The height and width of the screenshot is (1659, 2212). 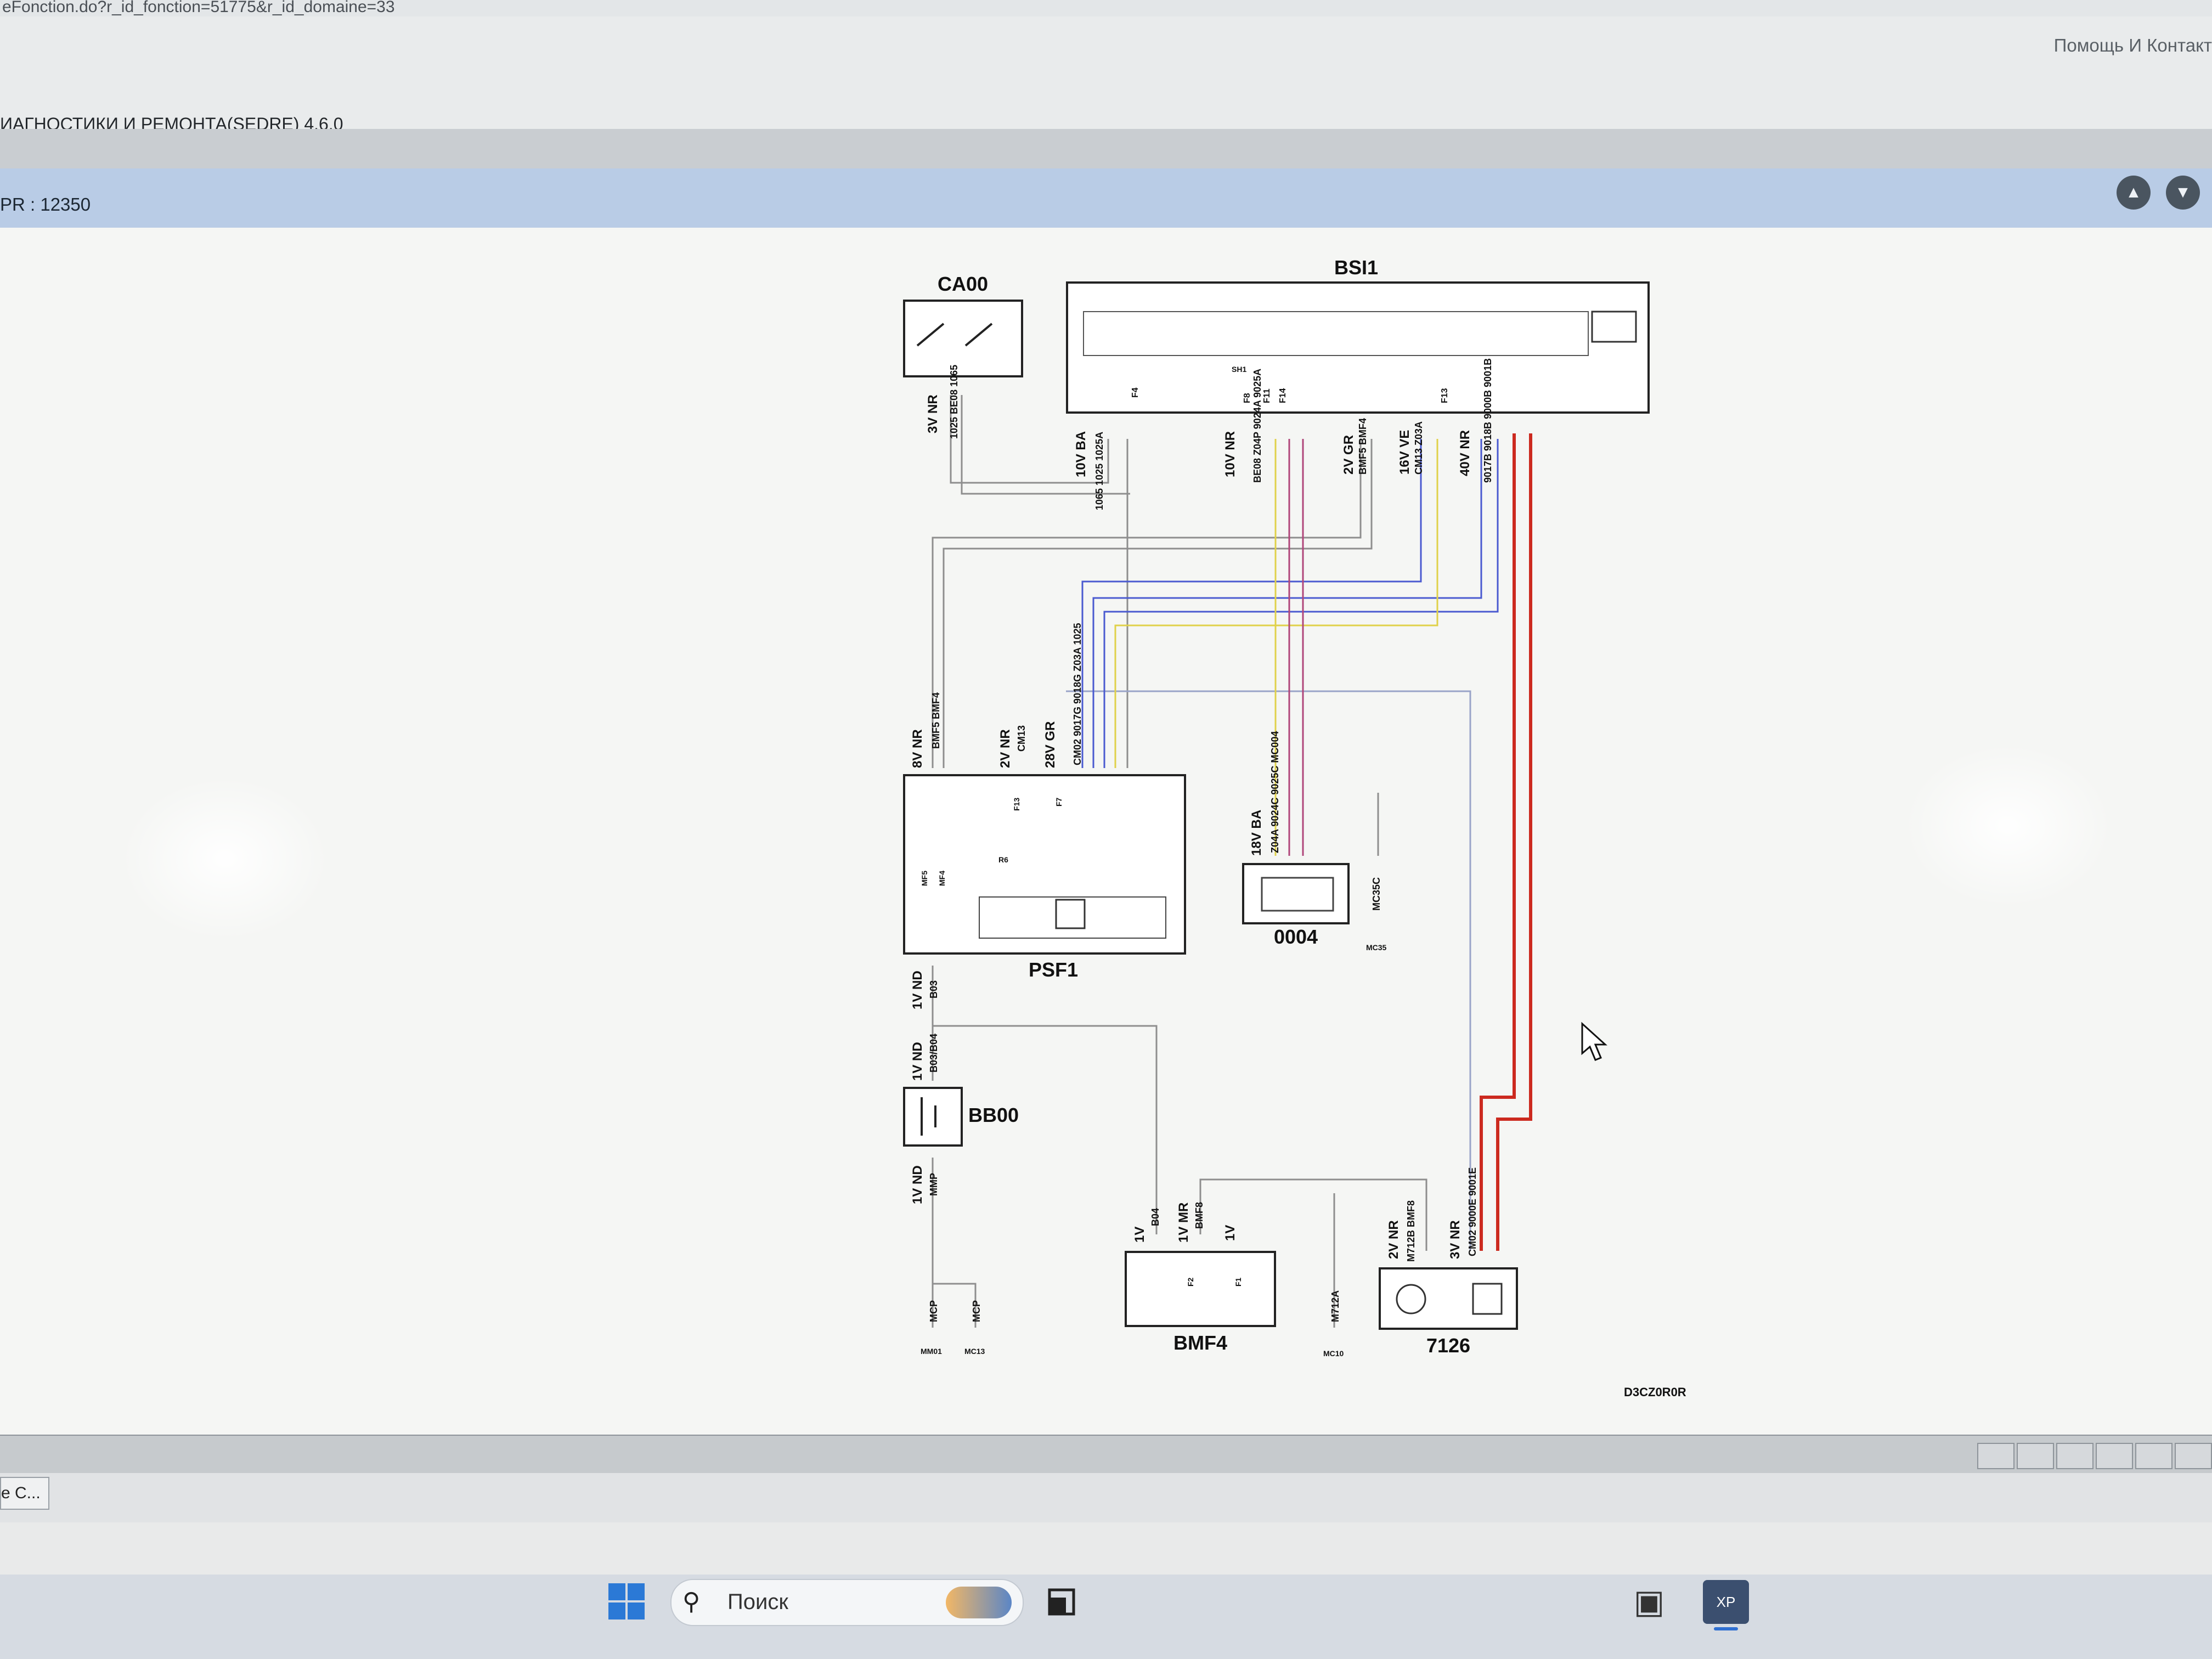 What do you see at coordinates (1044, 864) in the screenshot?
I see `psf1-box` at bounding box center [1044, 864].